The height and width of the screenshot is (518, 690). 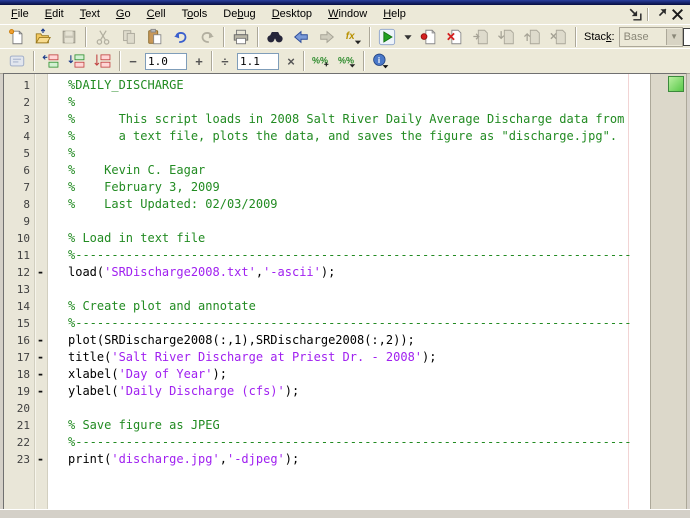 I want to click on code-line: 8 % Last Updated: 02/03/2009, so click(x=327, y=204).